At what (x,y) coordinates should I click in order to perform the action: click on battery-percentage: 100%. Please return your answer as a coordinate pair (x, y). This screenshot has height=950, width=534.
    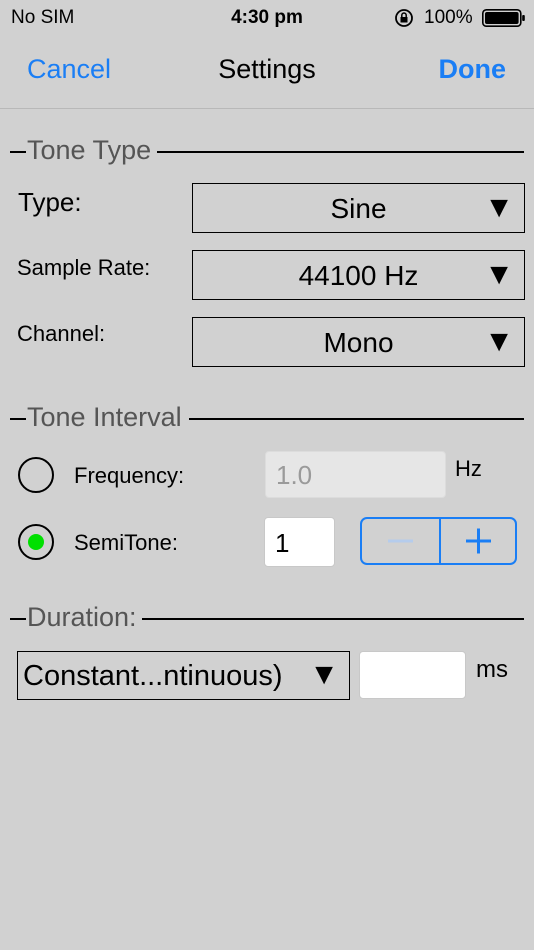
    Looking at the image, I should click on (448, 17).